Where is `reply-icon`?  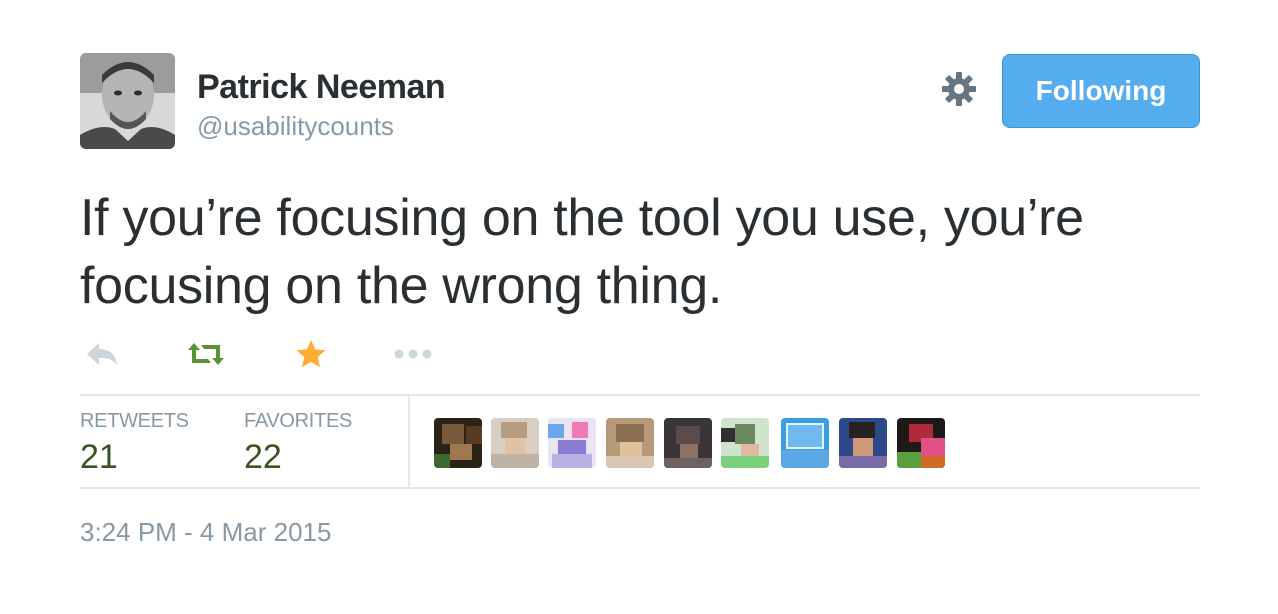
reply-icon is located at coordinates (102, 354).